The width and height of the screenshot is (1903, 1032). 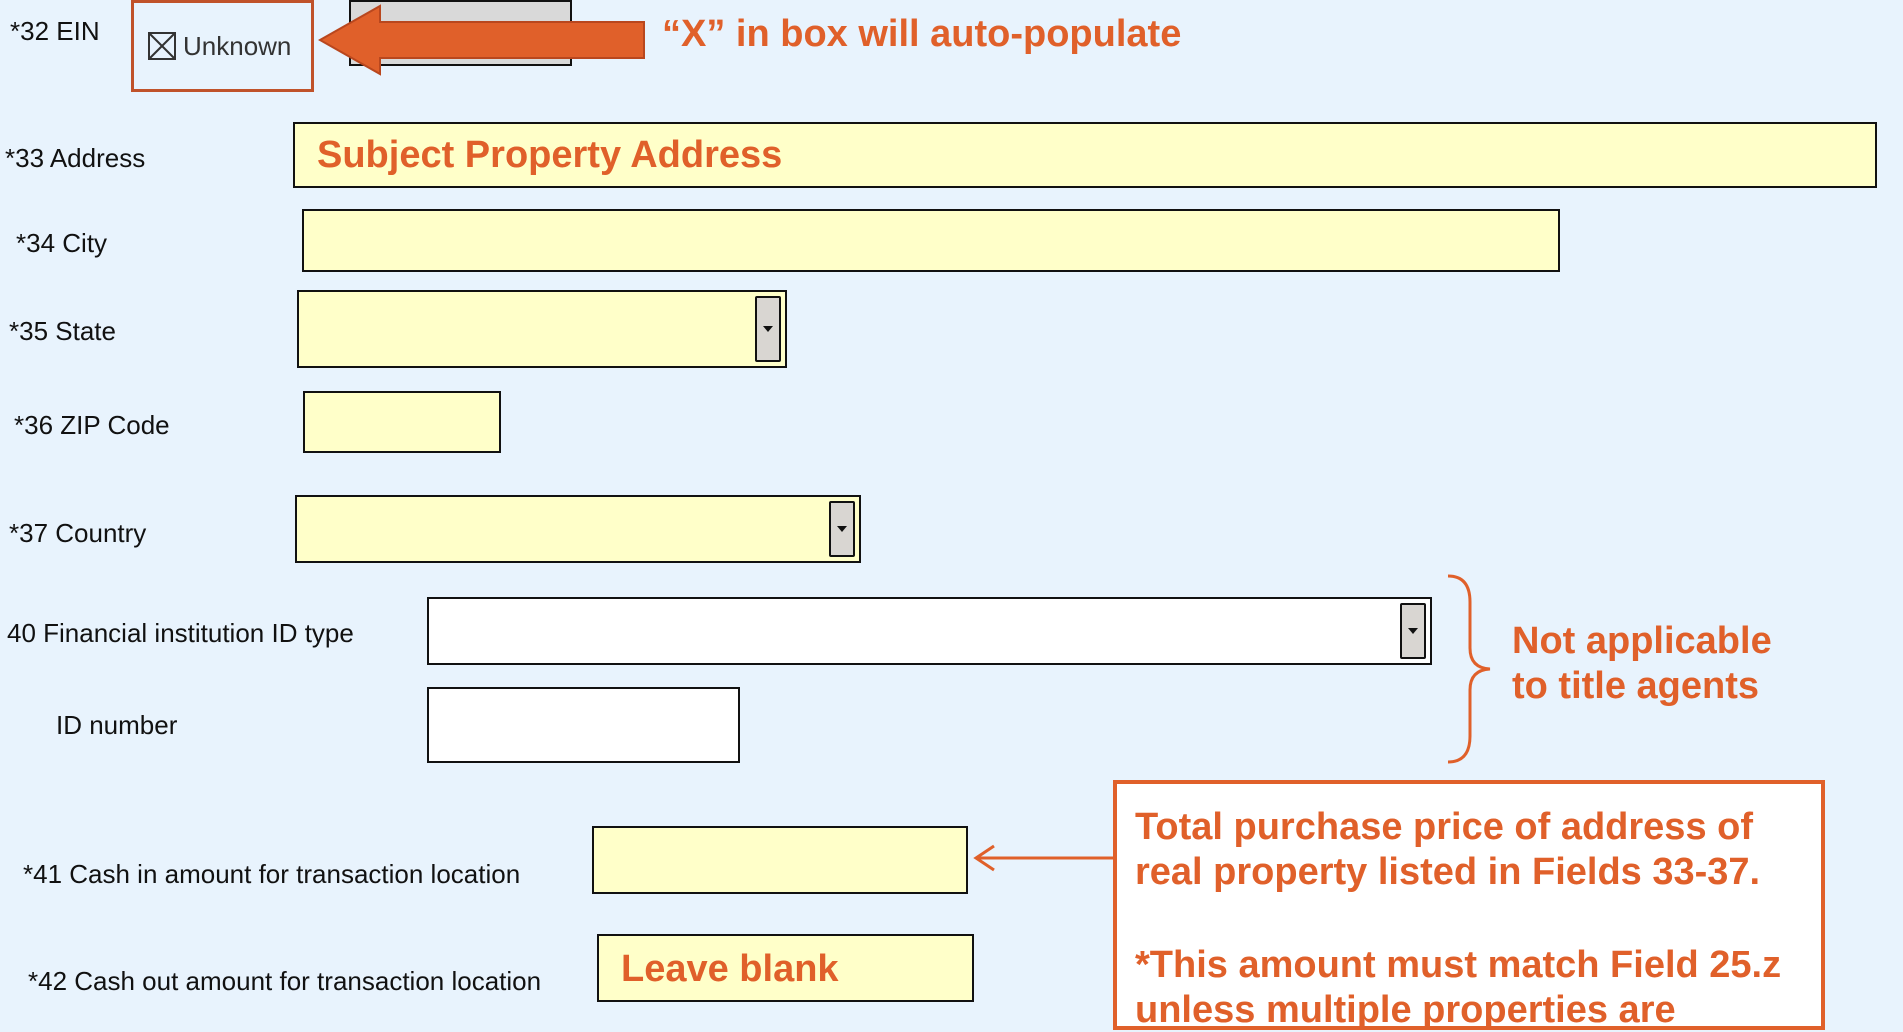 What do you see at coordinates (402, 422) in the screenshot?
I see `zip-input` at bounding box center [402, 422].